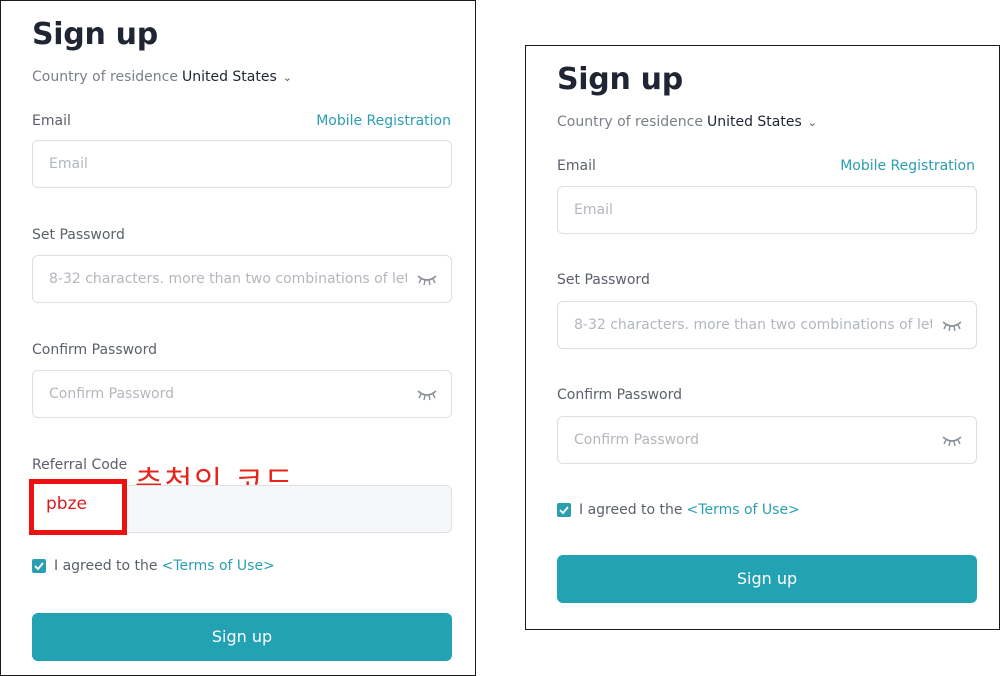 This screenshot has width=1000, height=676. What do you see at coordinates (66, 504) in the screenshot?
I see `referral-code-value: pbze` at bounding box center [66, 504].